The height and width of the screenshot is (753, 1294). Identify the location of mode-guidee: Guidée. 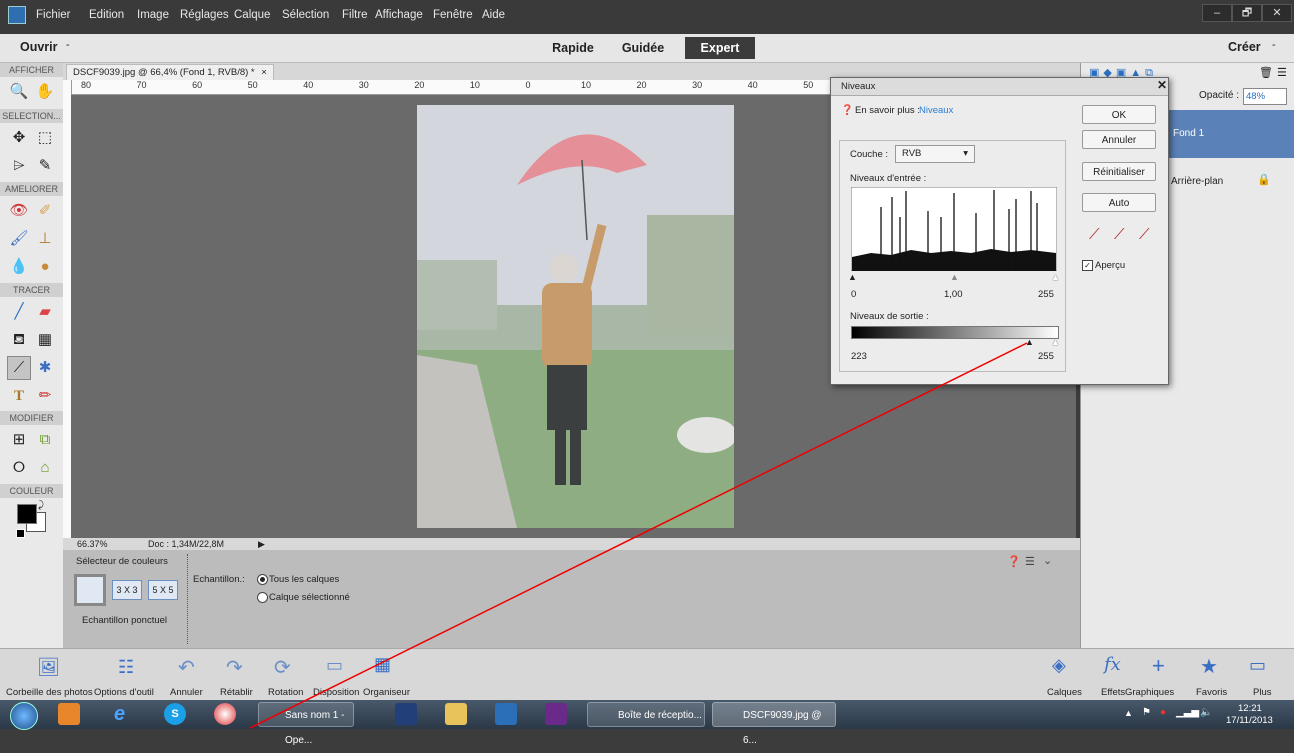
(643, 48).